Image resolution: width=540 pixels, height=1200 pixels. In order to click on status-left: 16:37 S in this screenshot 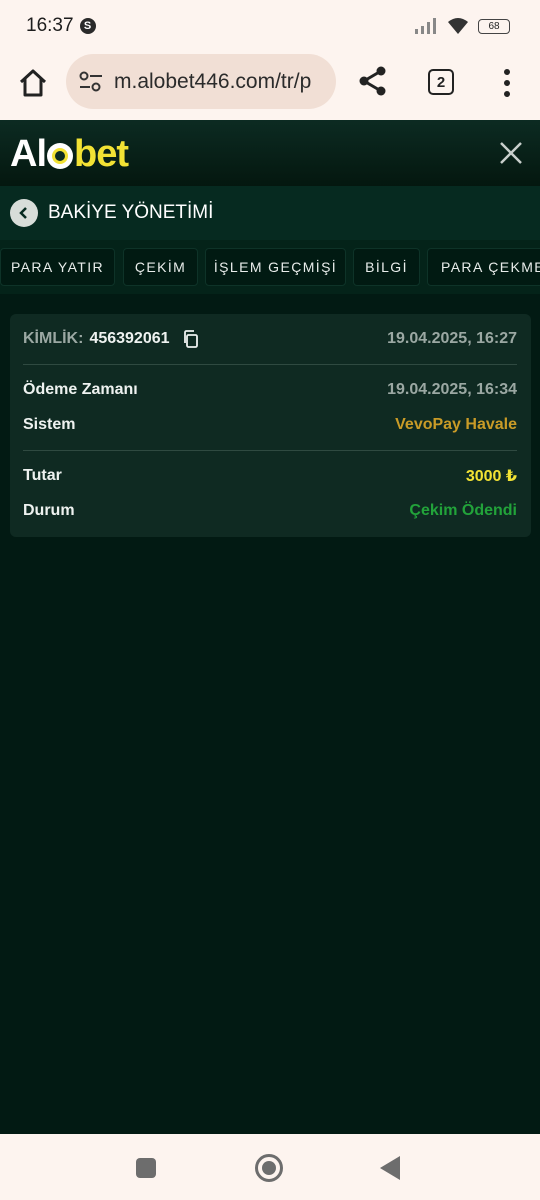, I will do `click(61, 26)`.